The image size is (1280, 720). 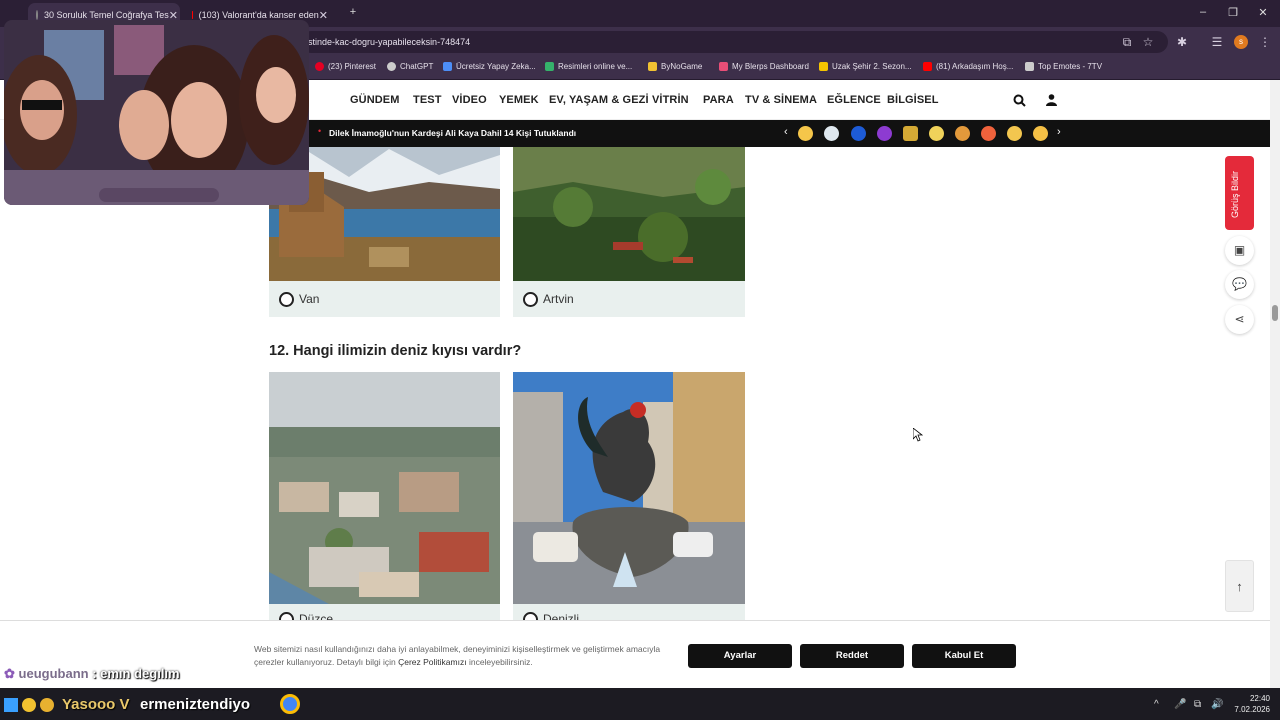 I want to click on chat-message: : emın degılım, so click(x=136, y=673).